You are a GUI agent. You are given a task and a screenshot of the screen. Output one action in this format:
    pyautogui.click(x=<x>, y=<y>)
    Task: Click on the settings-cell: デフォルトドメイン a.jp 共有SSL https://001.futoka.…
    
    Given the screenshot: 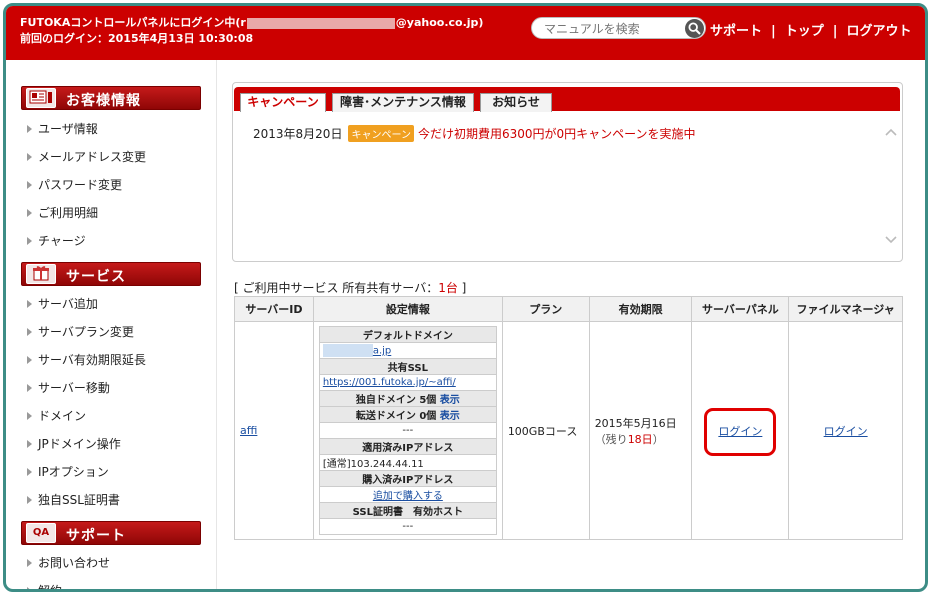 What is the action you would take?
    pyautogui.click(x=407, y=430)
    